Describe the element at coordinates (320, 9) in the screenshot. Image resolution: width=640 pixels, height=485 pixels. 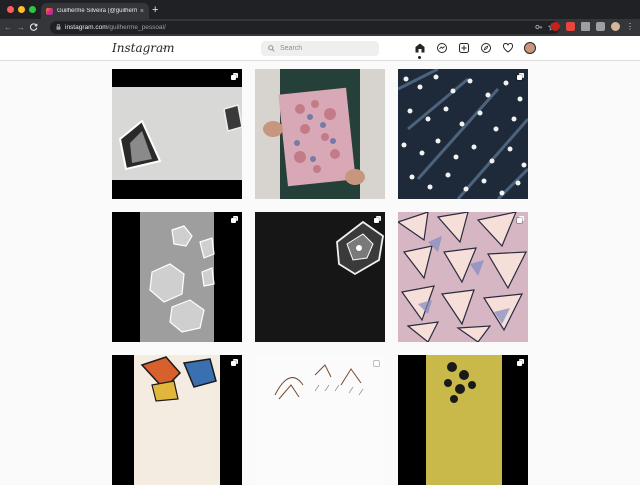
I see `browser-titlebar: Guilherme Silveira (@guilherme × +` at that location.